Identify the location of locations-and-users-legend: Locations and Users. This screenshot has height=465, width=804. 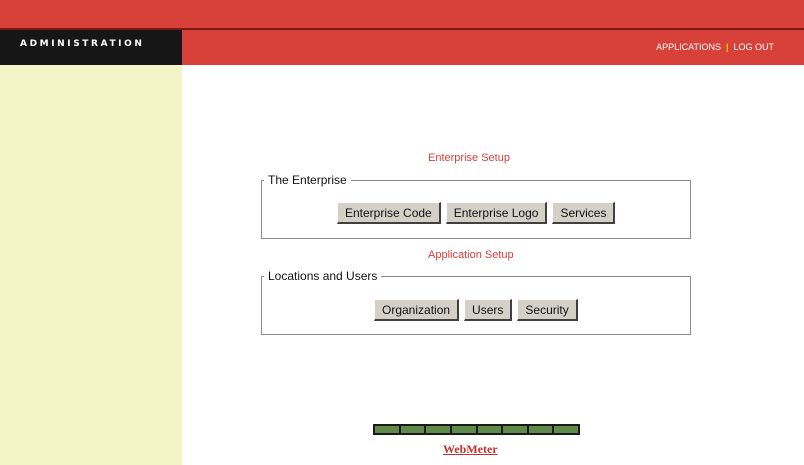
(323, 276).